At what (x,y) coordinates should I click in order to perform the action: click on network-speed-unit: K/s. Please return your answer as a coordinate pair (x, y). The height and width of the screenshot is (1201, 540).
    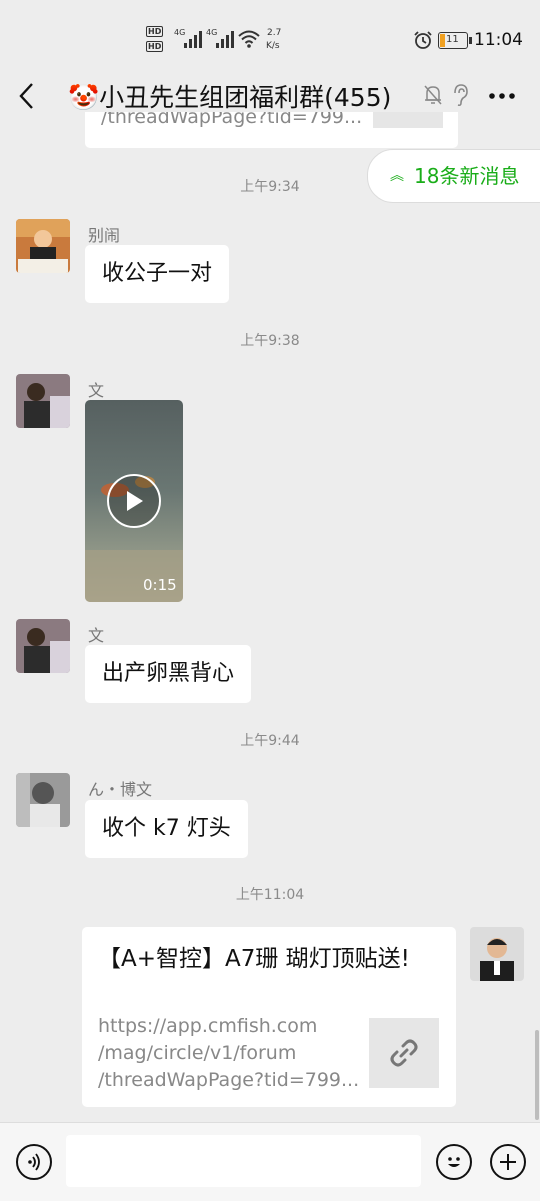
    Looking at the image, I should click on (273, 46).